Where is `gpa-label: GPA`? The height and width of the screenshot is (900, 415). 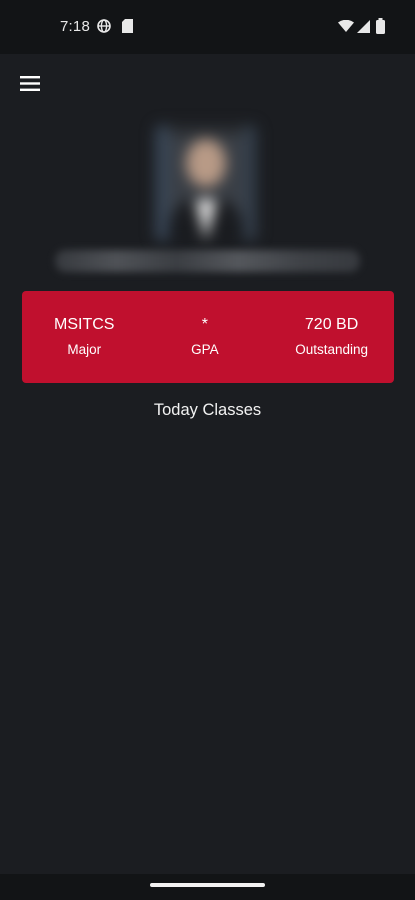 gpa-label: GPA is located at coordinates (205, 349).